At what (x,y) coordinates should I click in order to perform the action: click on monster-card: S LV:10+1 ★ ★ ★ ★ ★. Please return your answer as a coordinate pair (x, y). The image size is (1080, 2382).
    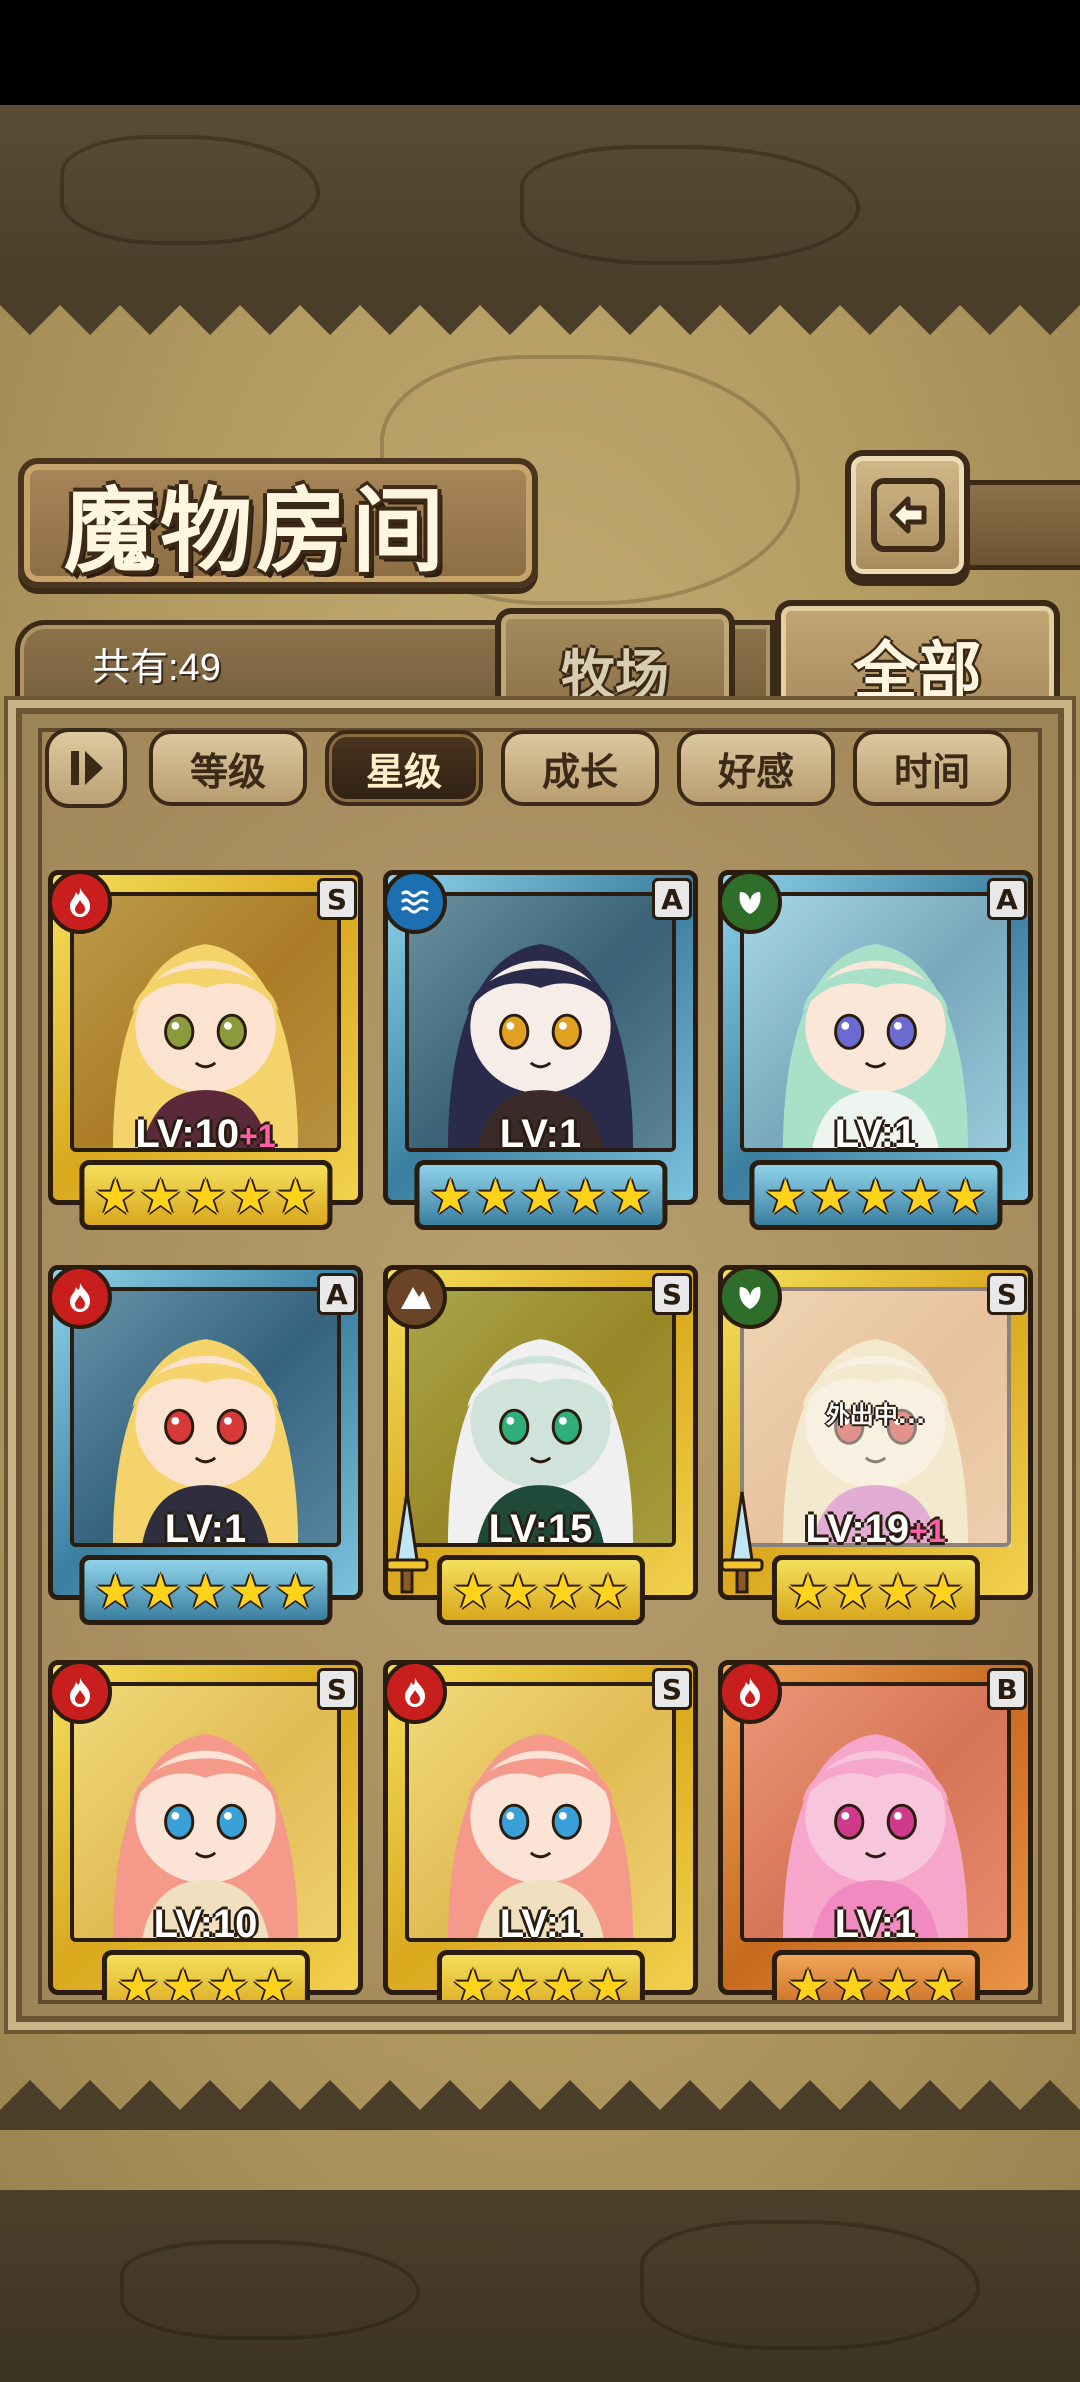
    Looking at the image, I should click on (205, 1055).